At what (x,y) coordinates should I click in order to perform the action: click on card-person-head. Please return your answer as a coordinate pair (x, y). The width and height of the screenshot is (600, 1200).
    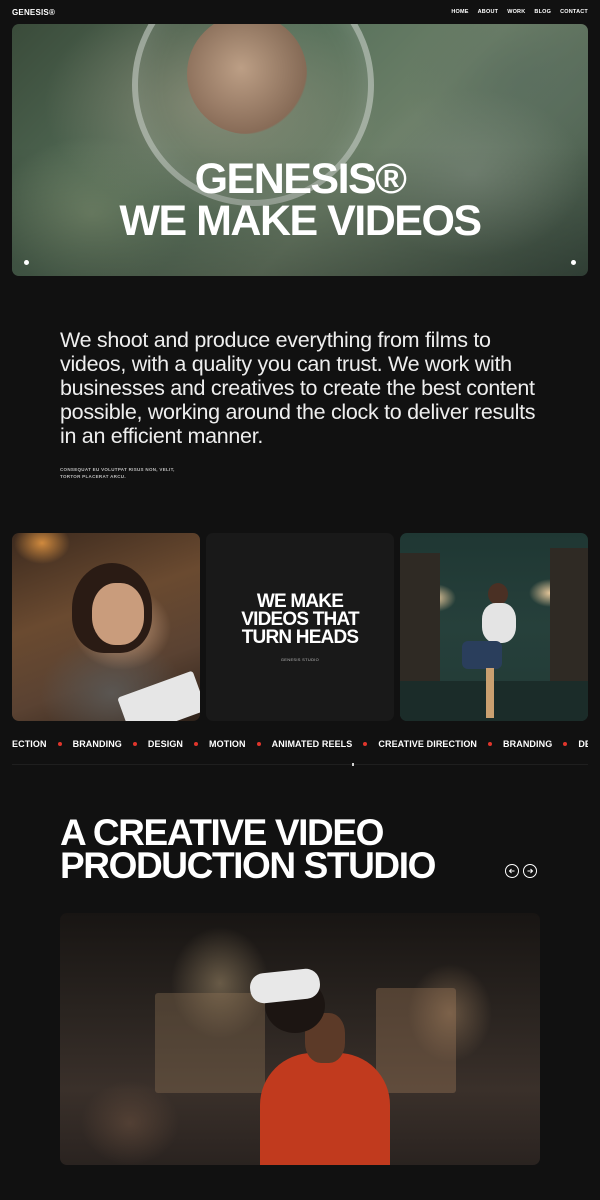
    Looking at the image, I should click on (498, 594).